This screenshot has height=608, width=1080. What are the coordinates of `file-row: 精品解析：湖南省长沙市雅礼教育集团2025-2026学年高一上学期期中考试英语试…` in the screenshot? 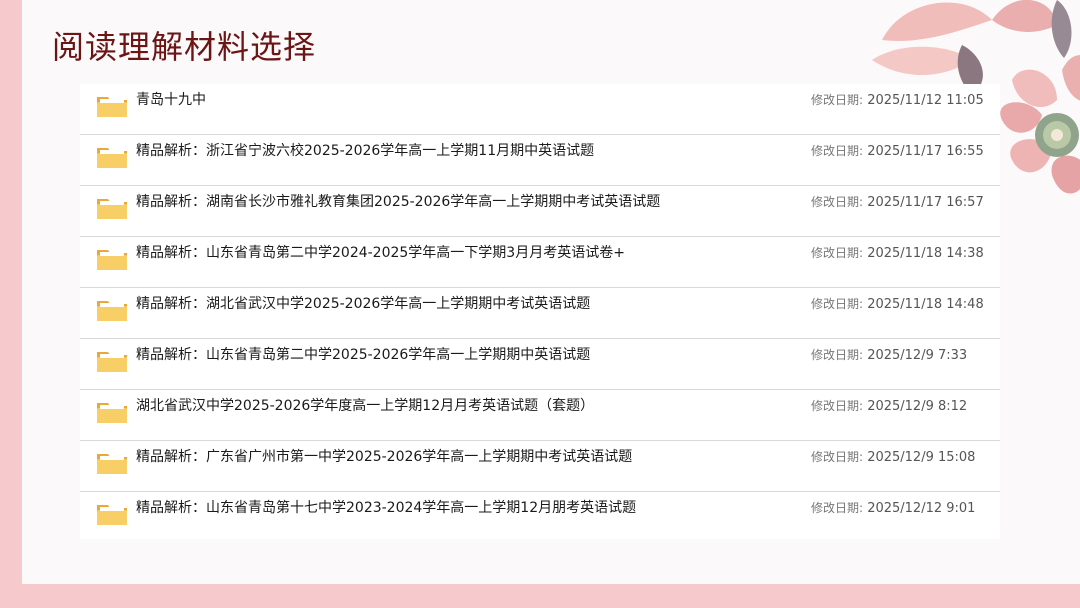 It's located at (540, 211).